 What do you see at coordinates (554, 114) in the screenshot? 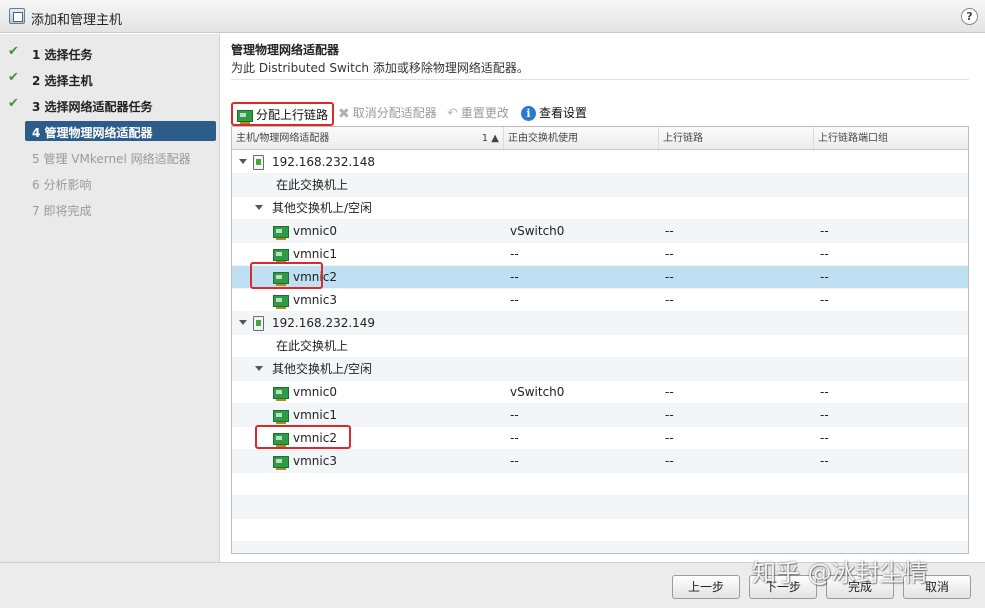
I see `view-settings-button: i 查看设置` at bounding box center [554, 114].